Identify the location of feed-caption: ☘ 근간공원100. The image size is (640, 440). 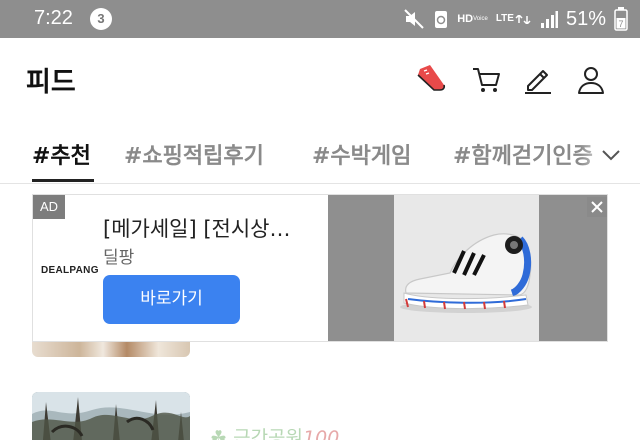
(274, 431).